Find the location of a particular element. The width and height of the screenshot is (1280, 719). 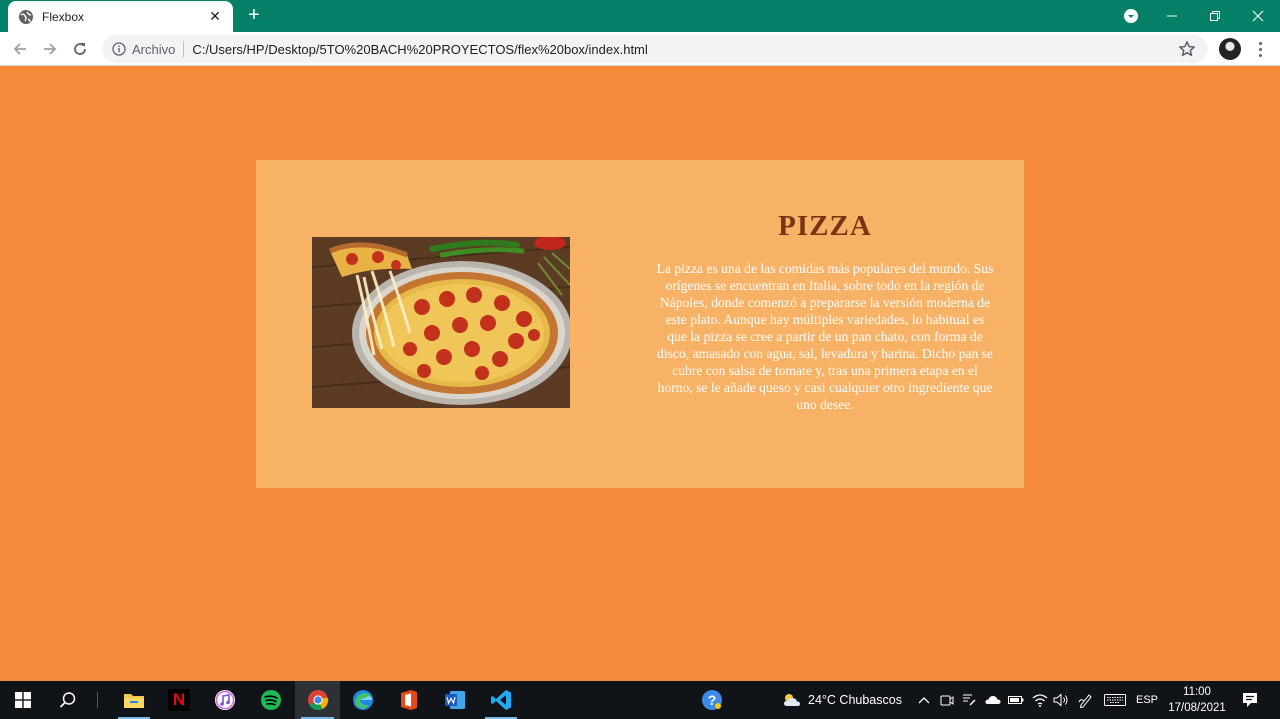

itunes-icon is located at coordinates (225, 700).